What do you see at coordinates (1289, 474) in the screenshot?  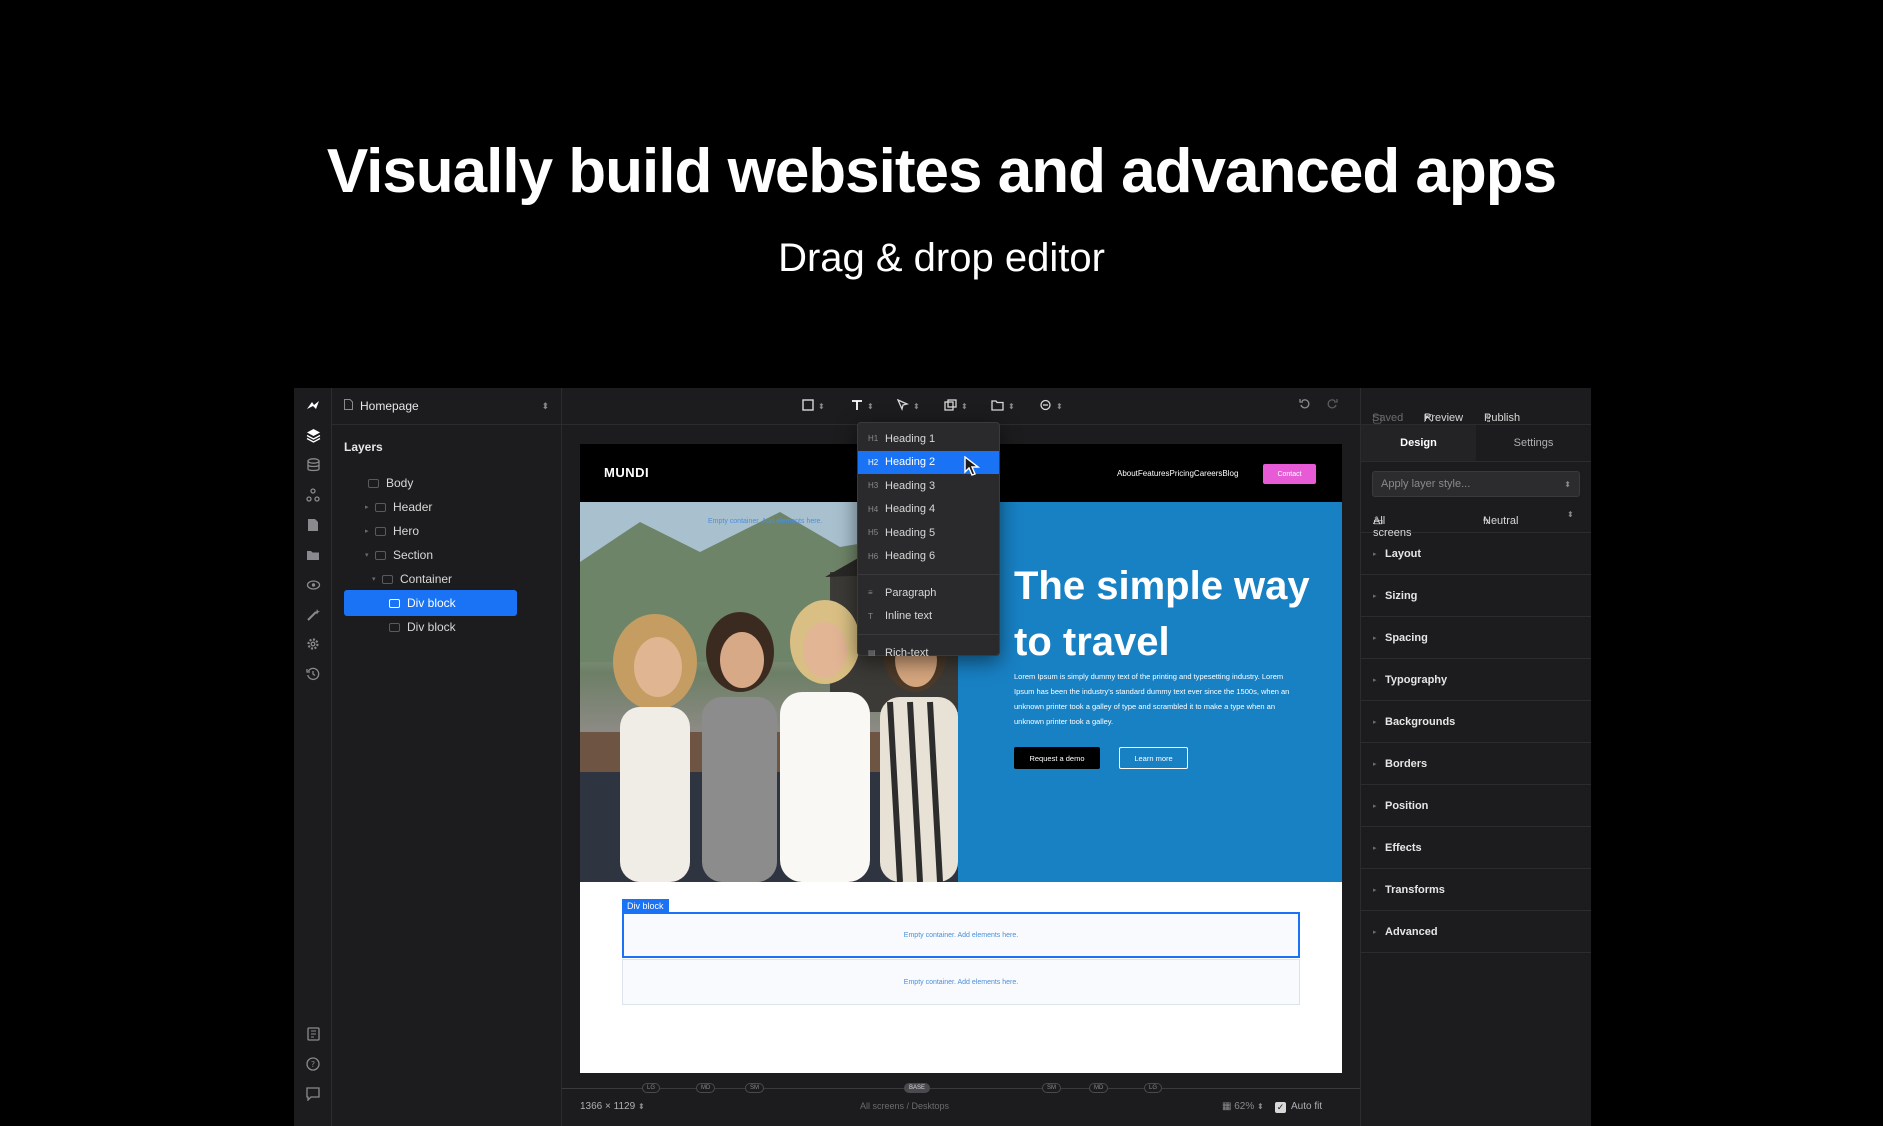 I see `contact-button: Contact` at bounding box center [1289, 474].